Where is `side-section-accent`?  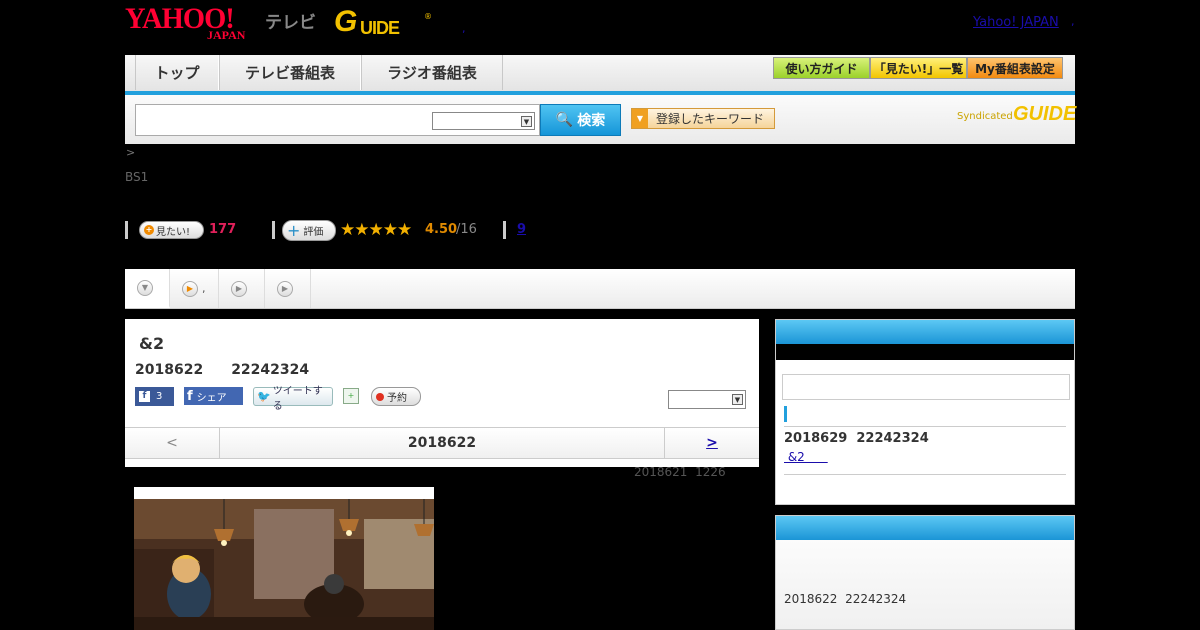
side-section-accent is located at coordinates (785, 414).